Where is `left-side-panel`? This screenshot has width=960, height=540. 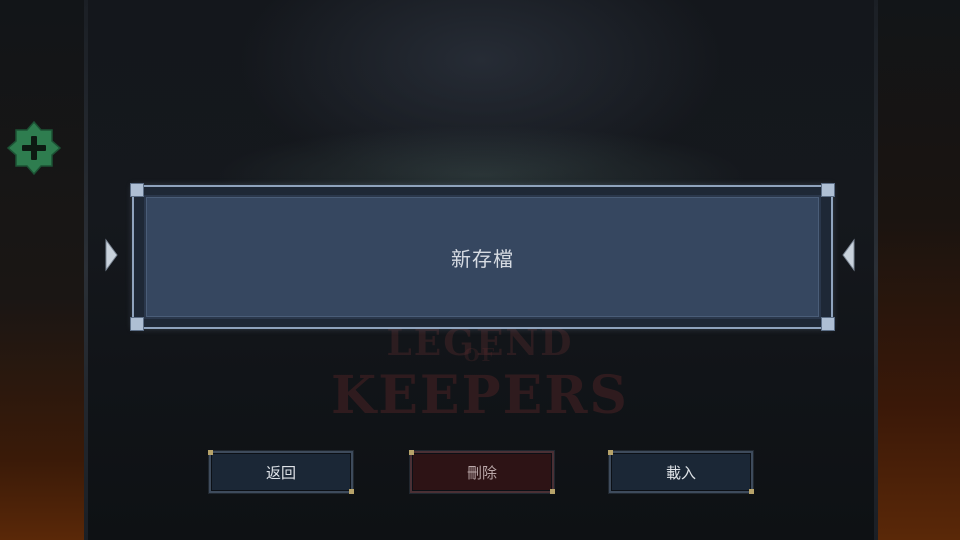 left-side-panel is located at coordinates (44, 270).